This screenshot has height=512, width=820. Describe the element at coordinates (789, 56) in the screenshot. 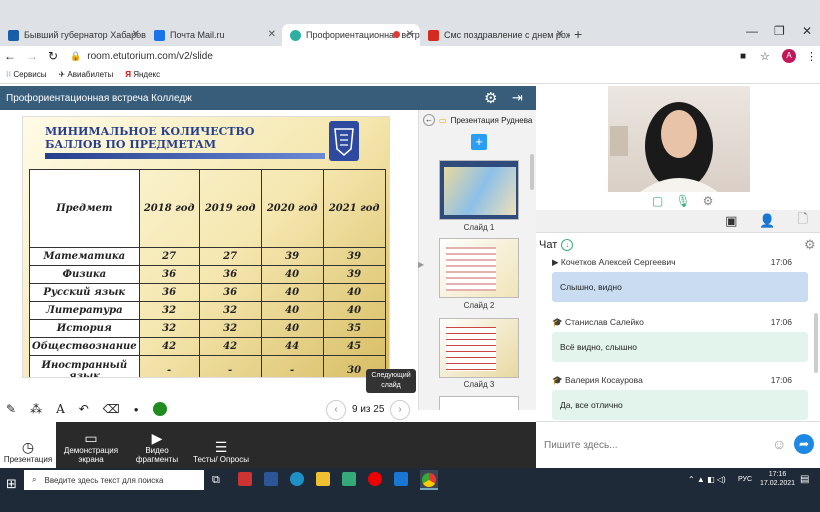

I see `avatar: A` at that location.